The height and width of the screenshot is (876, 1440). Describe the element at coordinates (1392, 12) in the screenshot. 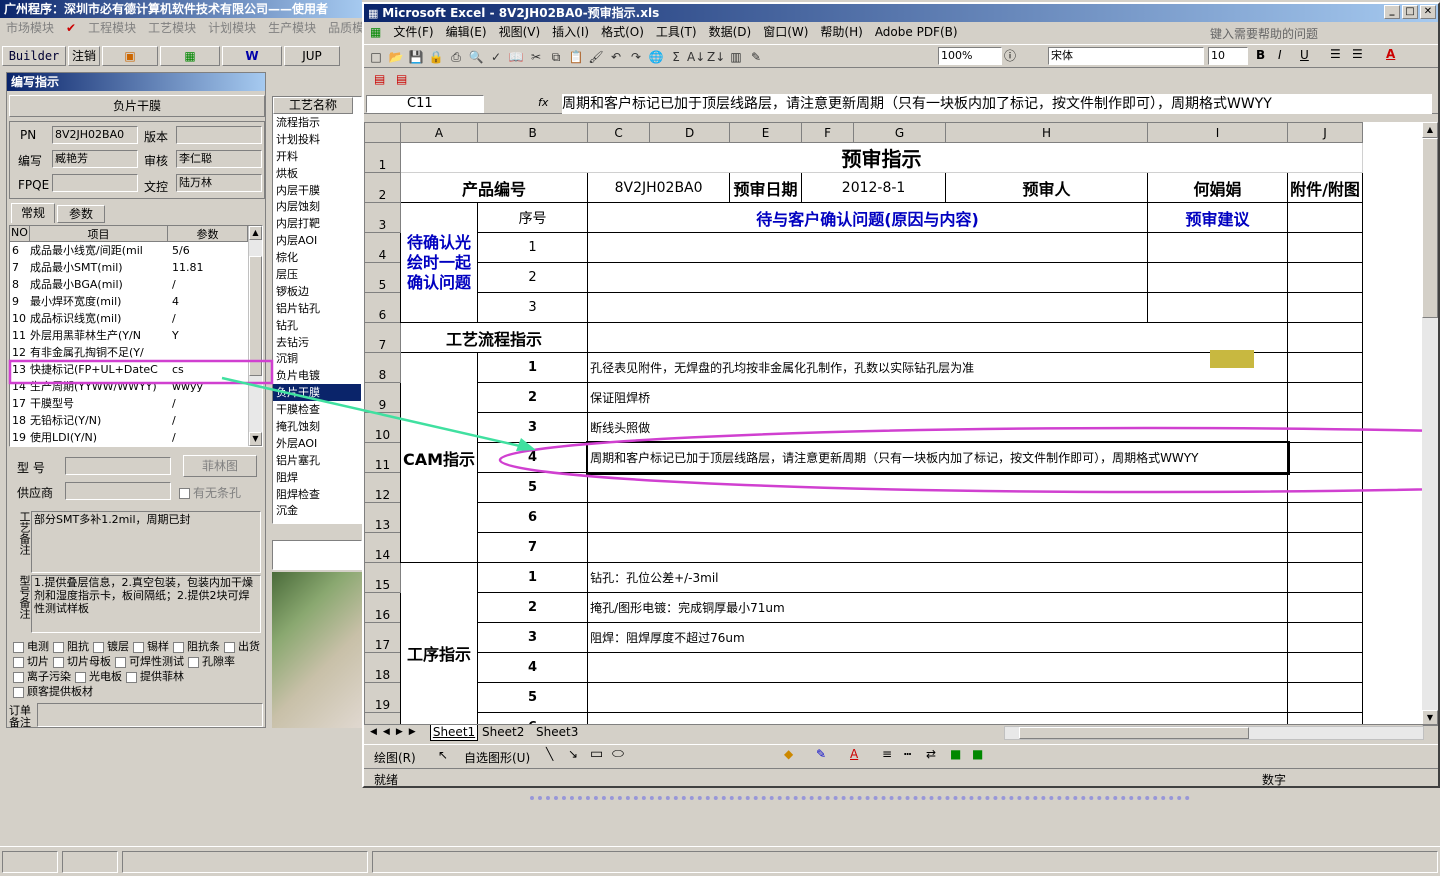

I see `minimize-button: _` at that location.